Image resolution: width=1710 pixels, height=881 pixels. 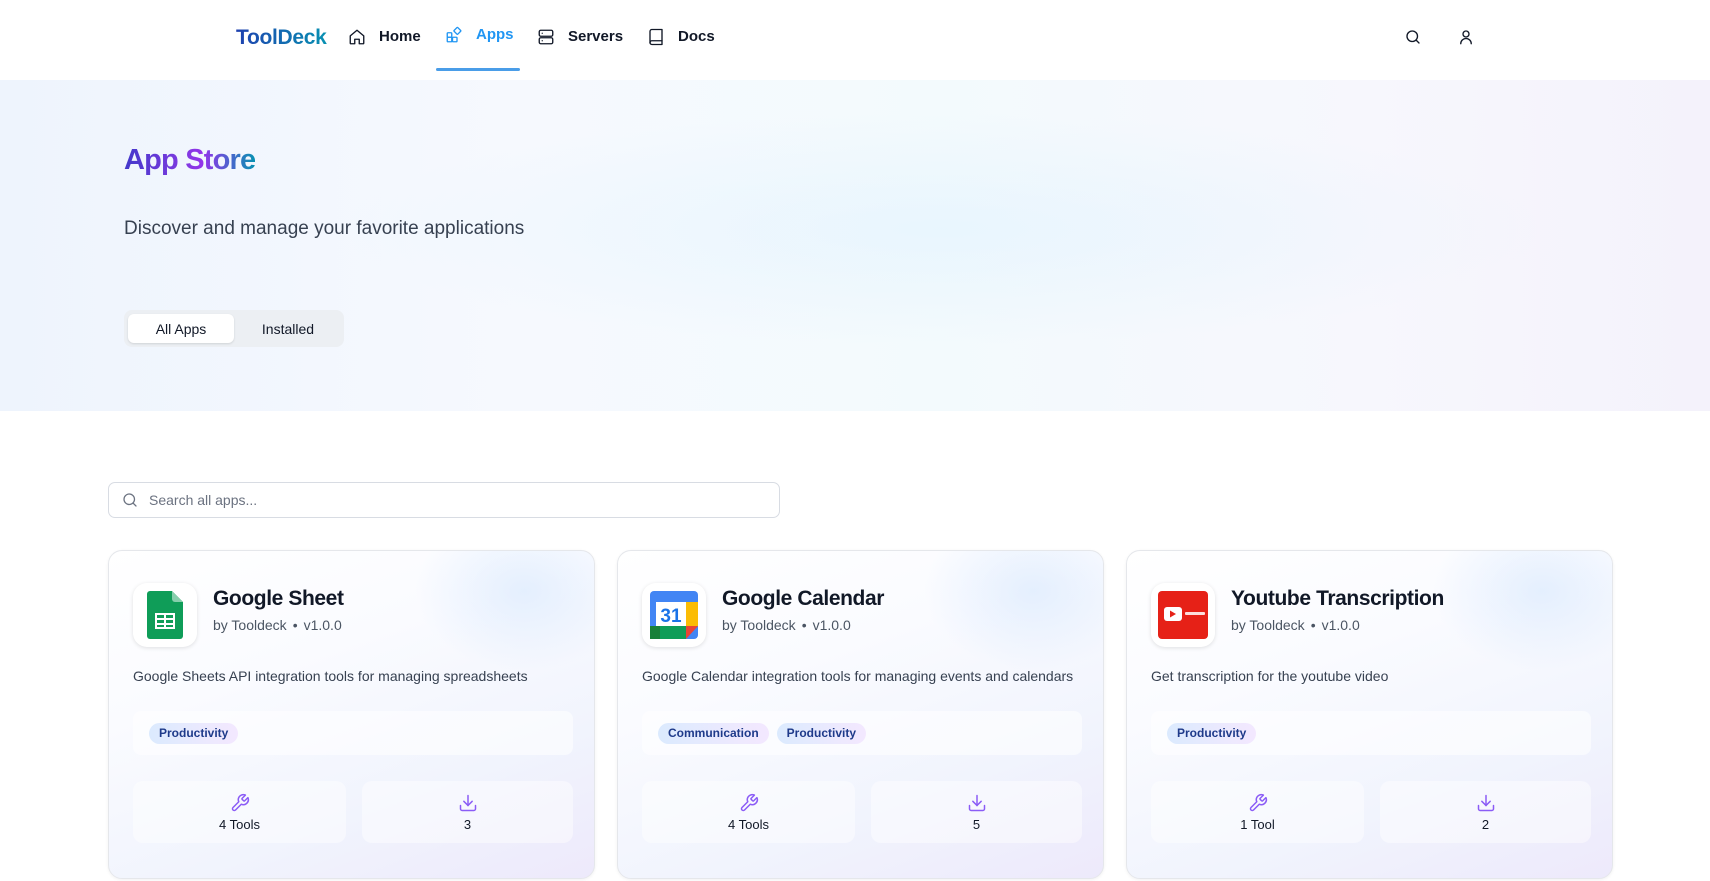 I want to click on app-description: Get transcription for the youtube video, so click(x=1270, y=676).